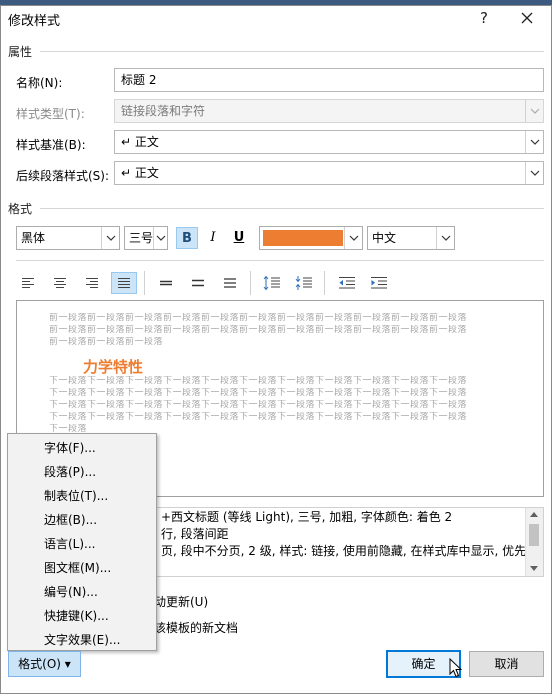 The height and width of the screenshot is (694, 552). I want to click on bold-button: B, so click(187, 238).